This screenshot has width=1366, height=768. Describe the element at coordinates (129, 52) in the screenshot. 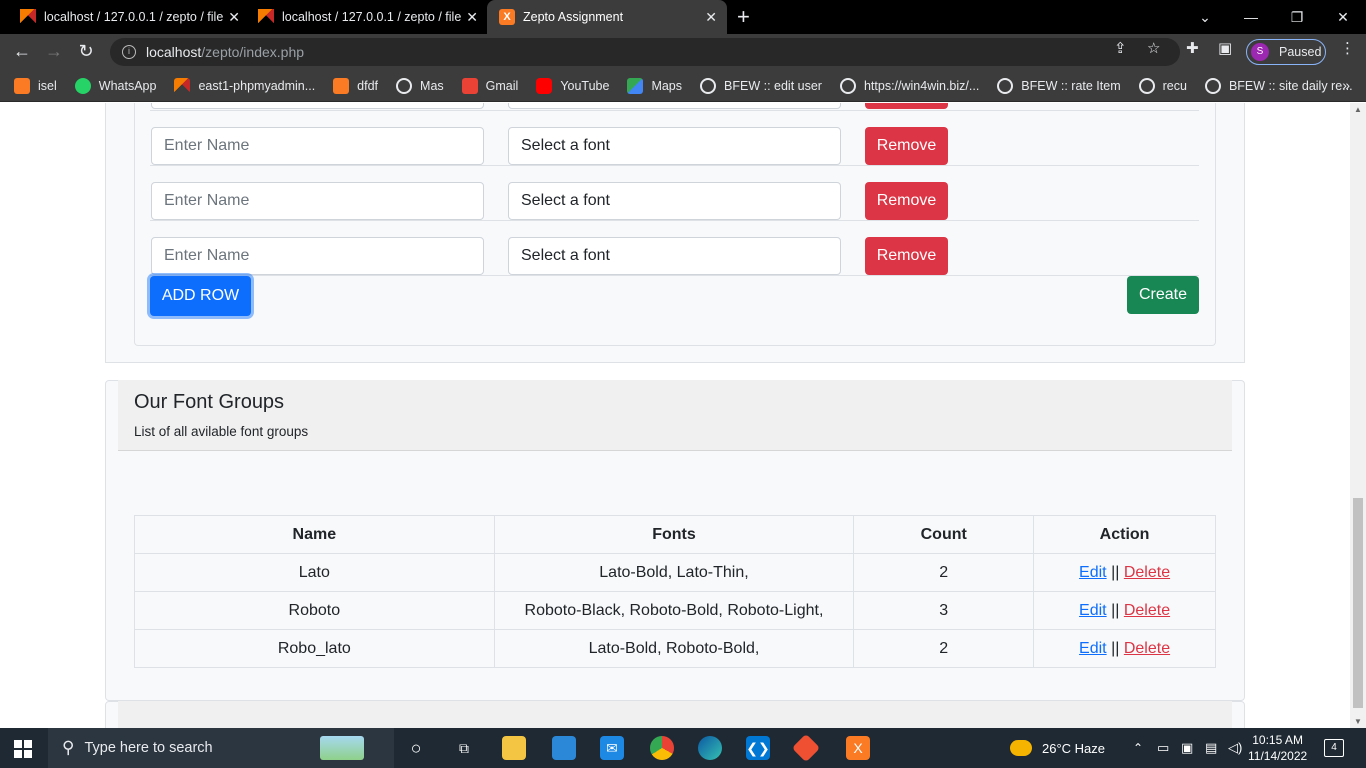

I see `site-info-icon: i` at that location.